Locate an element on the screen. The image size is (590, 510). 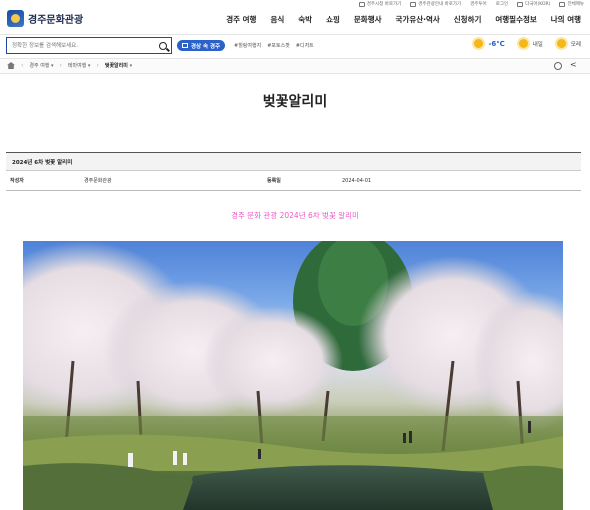
nav-lodging: 숙박 is located at coordinates (305, 19).